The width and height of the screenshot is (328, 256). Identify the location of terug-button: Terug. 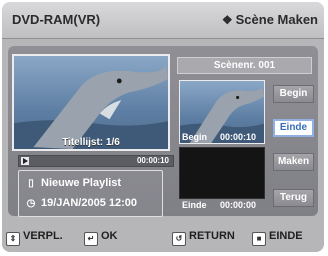
(293, 198).